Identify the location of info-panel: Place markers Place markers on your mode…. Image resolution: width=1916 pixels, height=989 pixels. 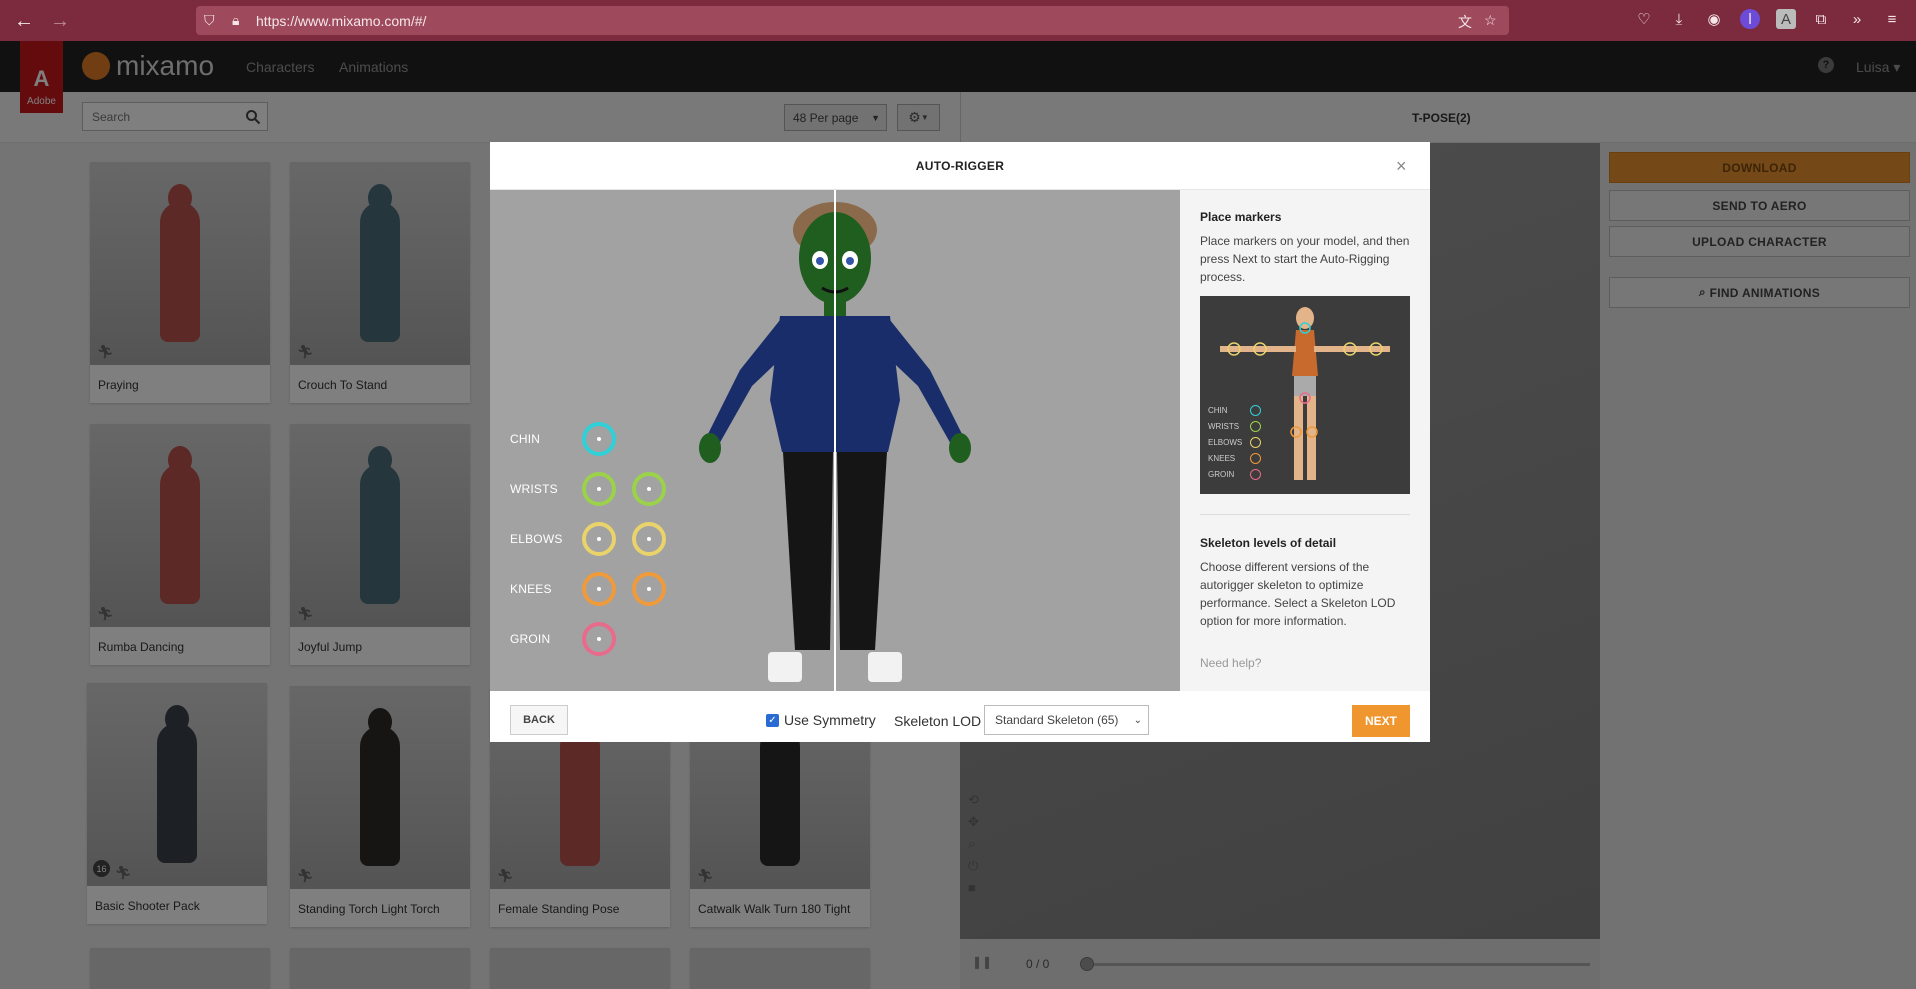
(1305, 440).